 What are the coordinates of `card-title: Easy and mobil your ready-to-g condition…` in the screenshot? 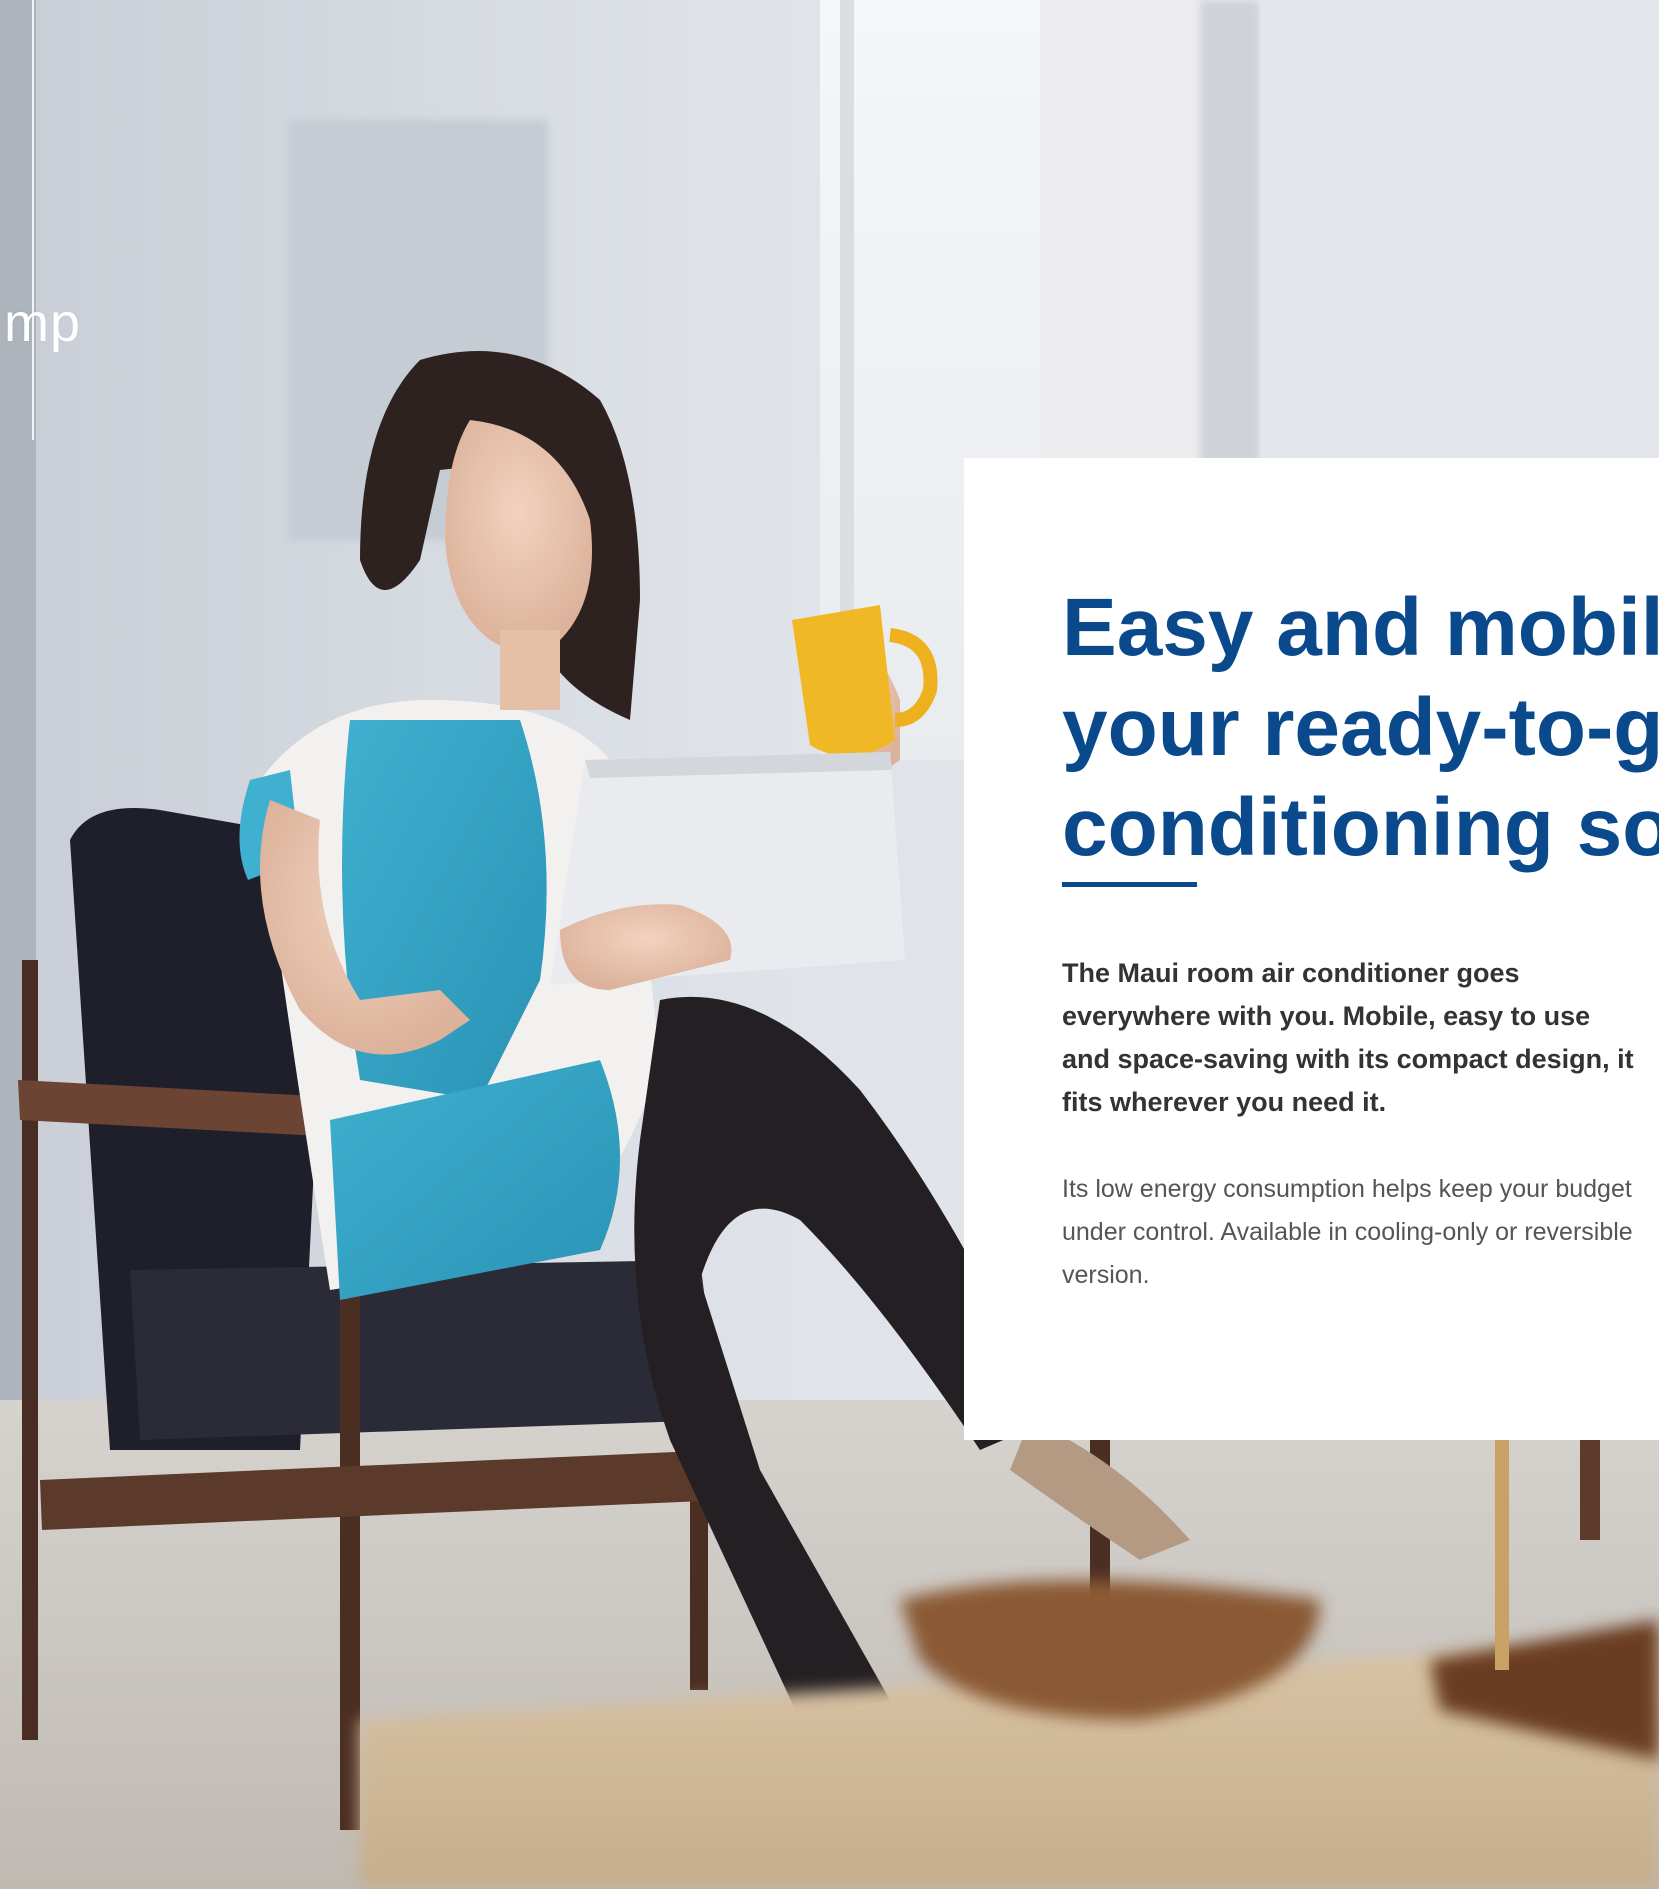 It's located at (1360, 728).